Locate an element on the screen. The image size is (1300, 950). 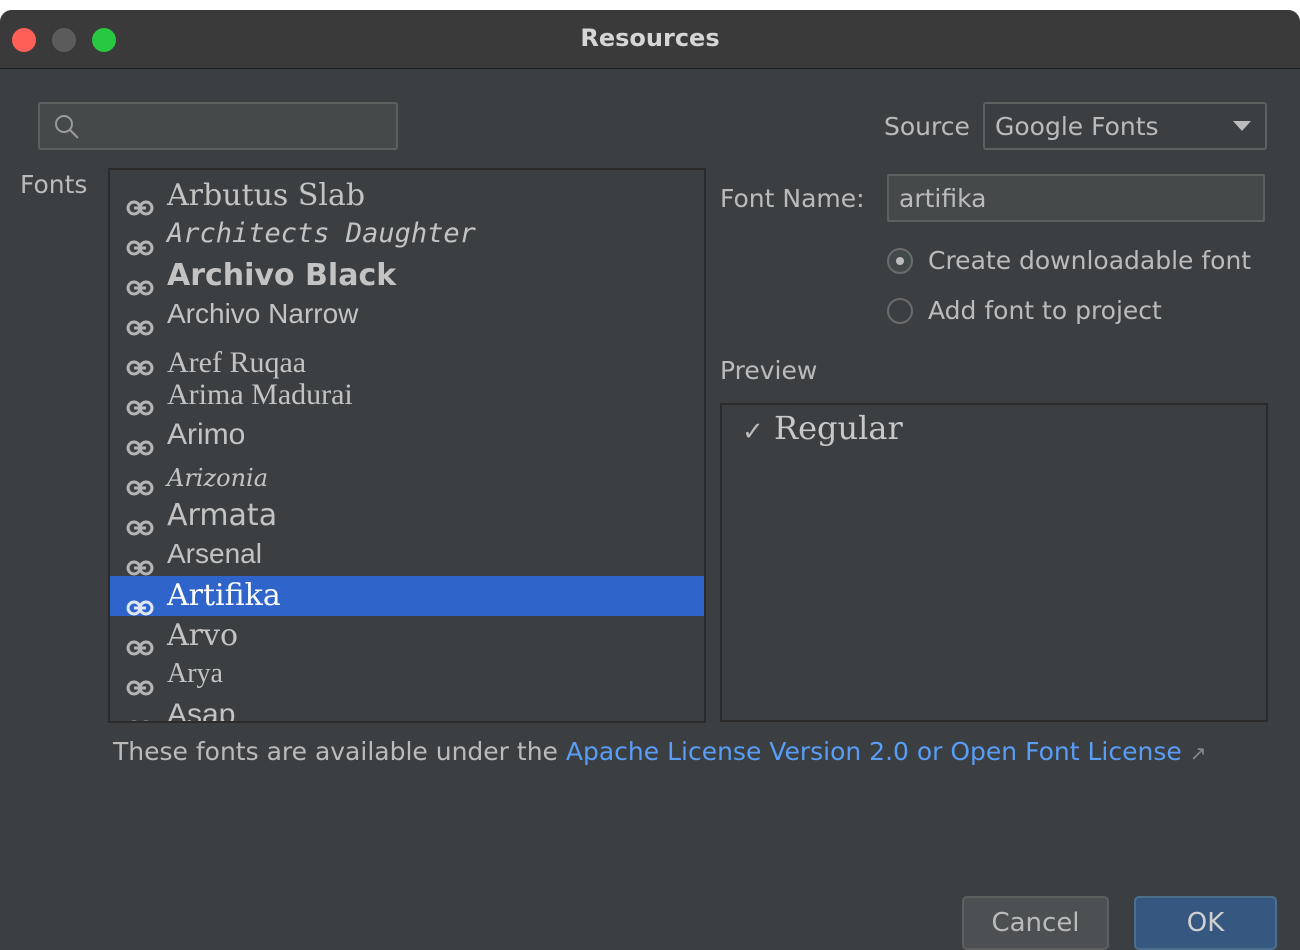
font-name: Arvo is located at coordinates (203, 635).